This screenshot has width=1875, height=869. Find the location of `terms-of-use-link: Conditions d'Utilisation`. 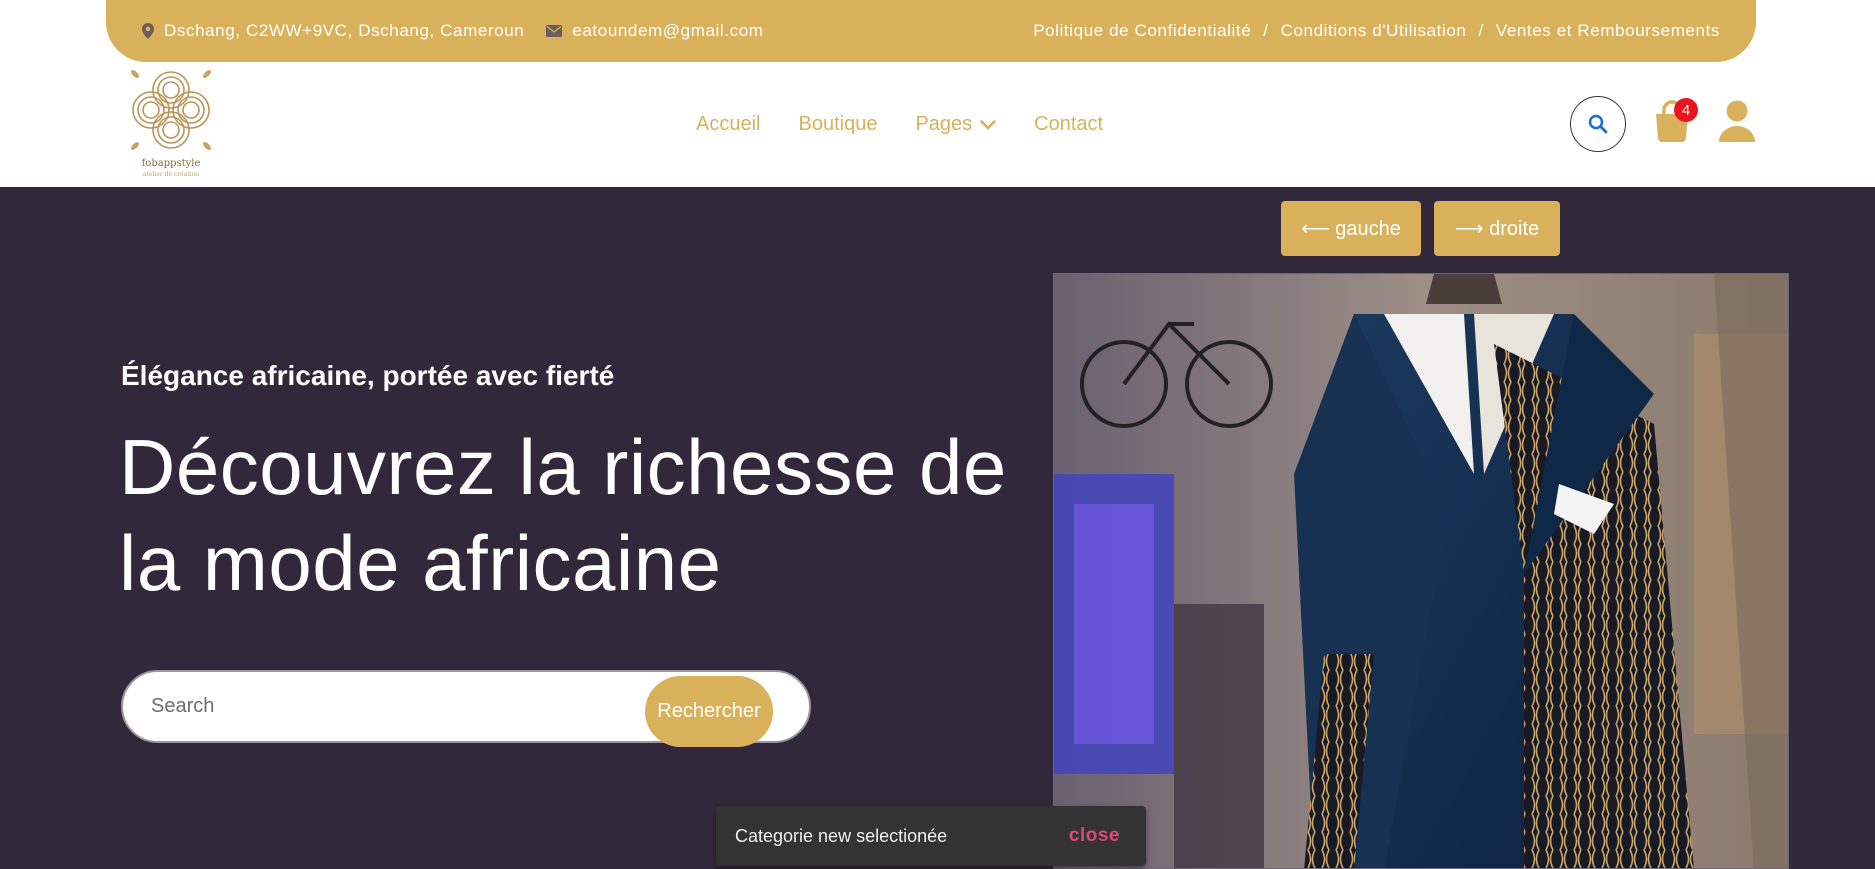

terms-of-use-link: Conditions d'Utilisation is located at coordinates (1374, 31).